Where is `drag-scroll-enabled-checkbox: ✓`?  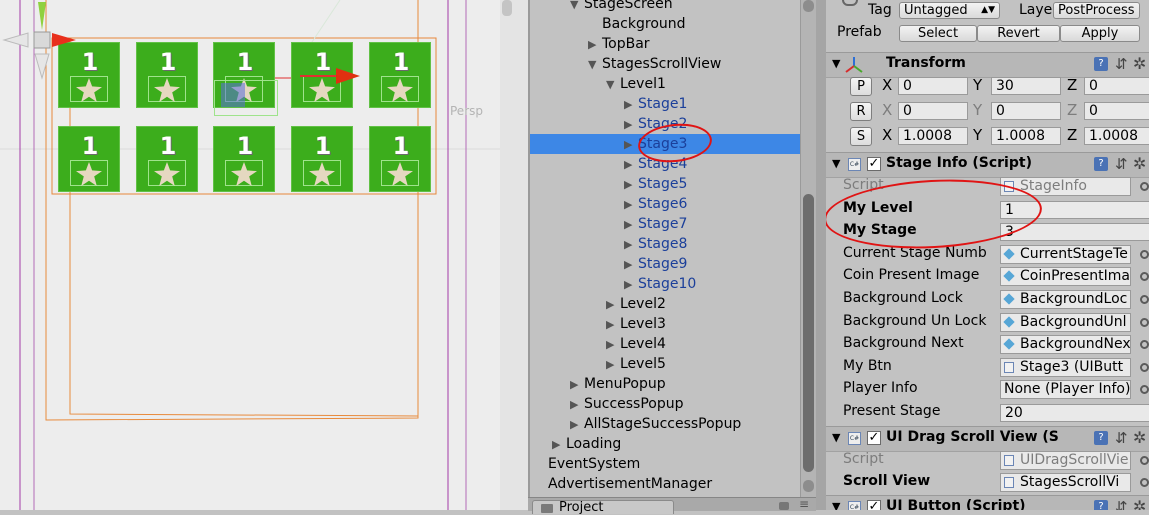
drag-scroll-enabled-checkbox: ✓ is located at coordinates (874, 438).